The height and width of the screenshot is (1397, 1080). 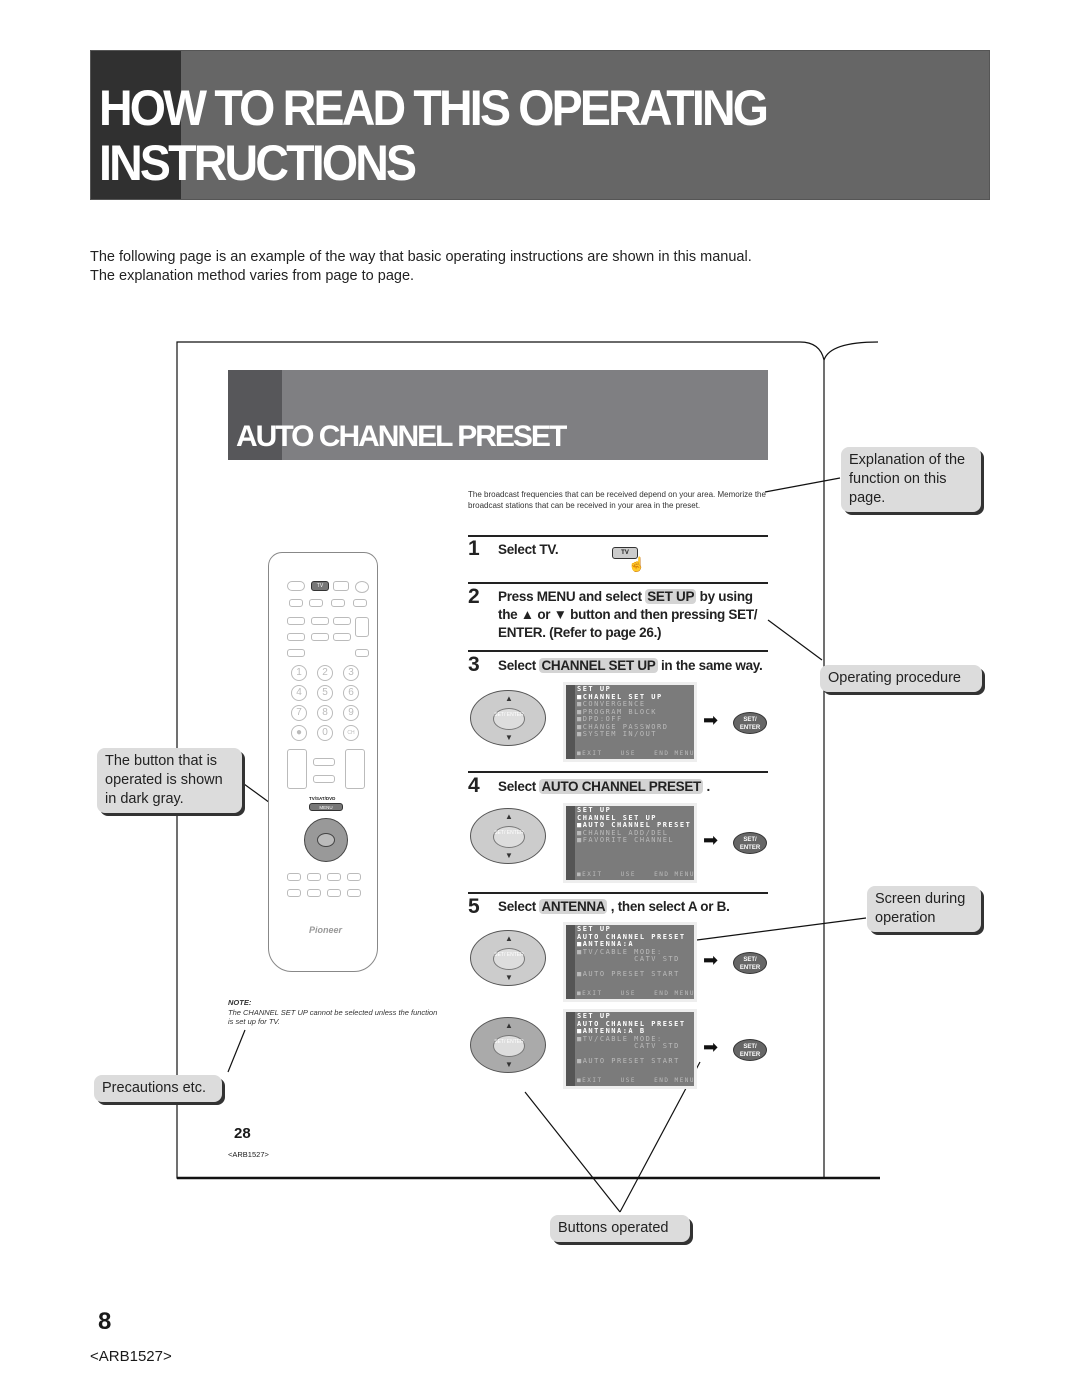 I want to click on remote-dpad, so click(x=326, y=840).